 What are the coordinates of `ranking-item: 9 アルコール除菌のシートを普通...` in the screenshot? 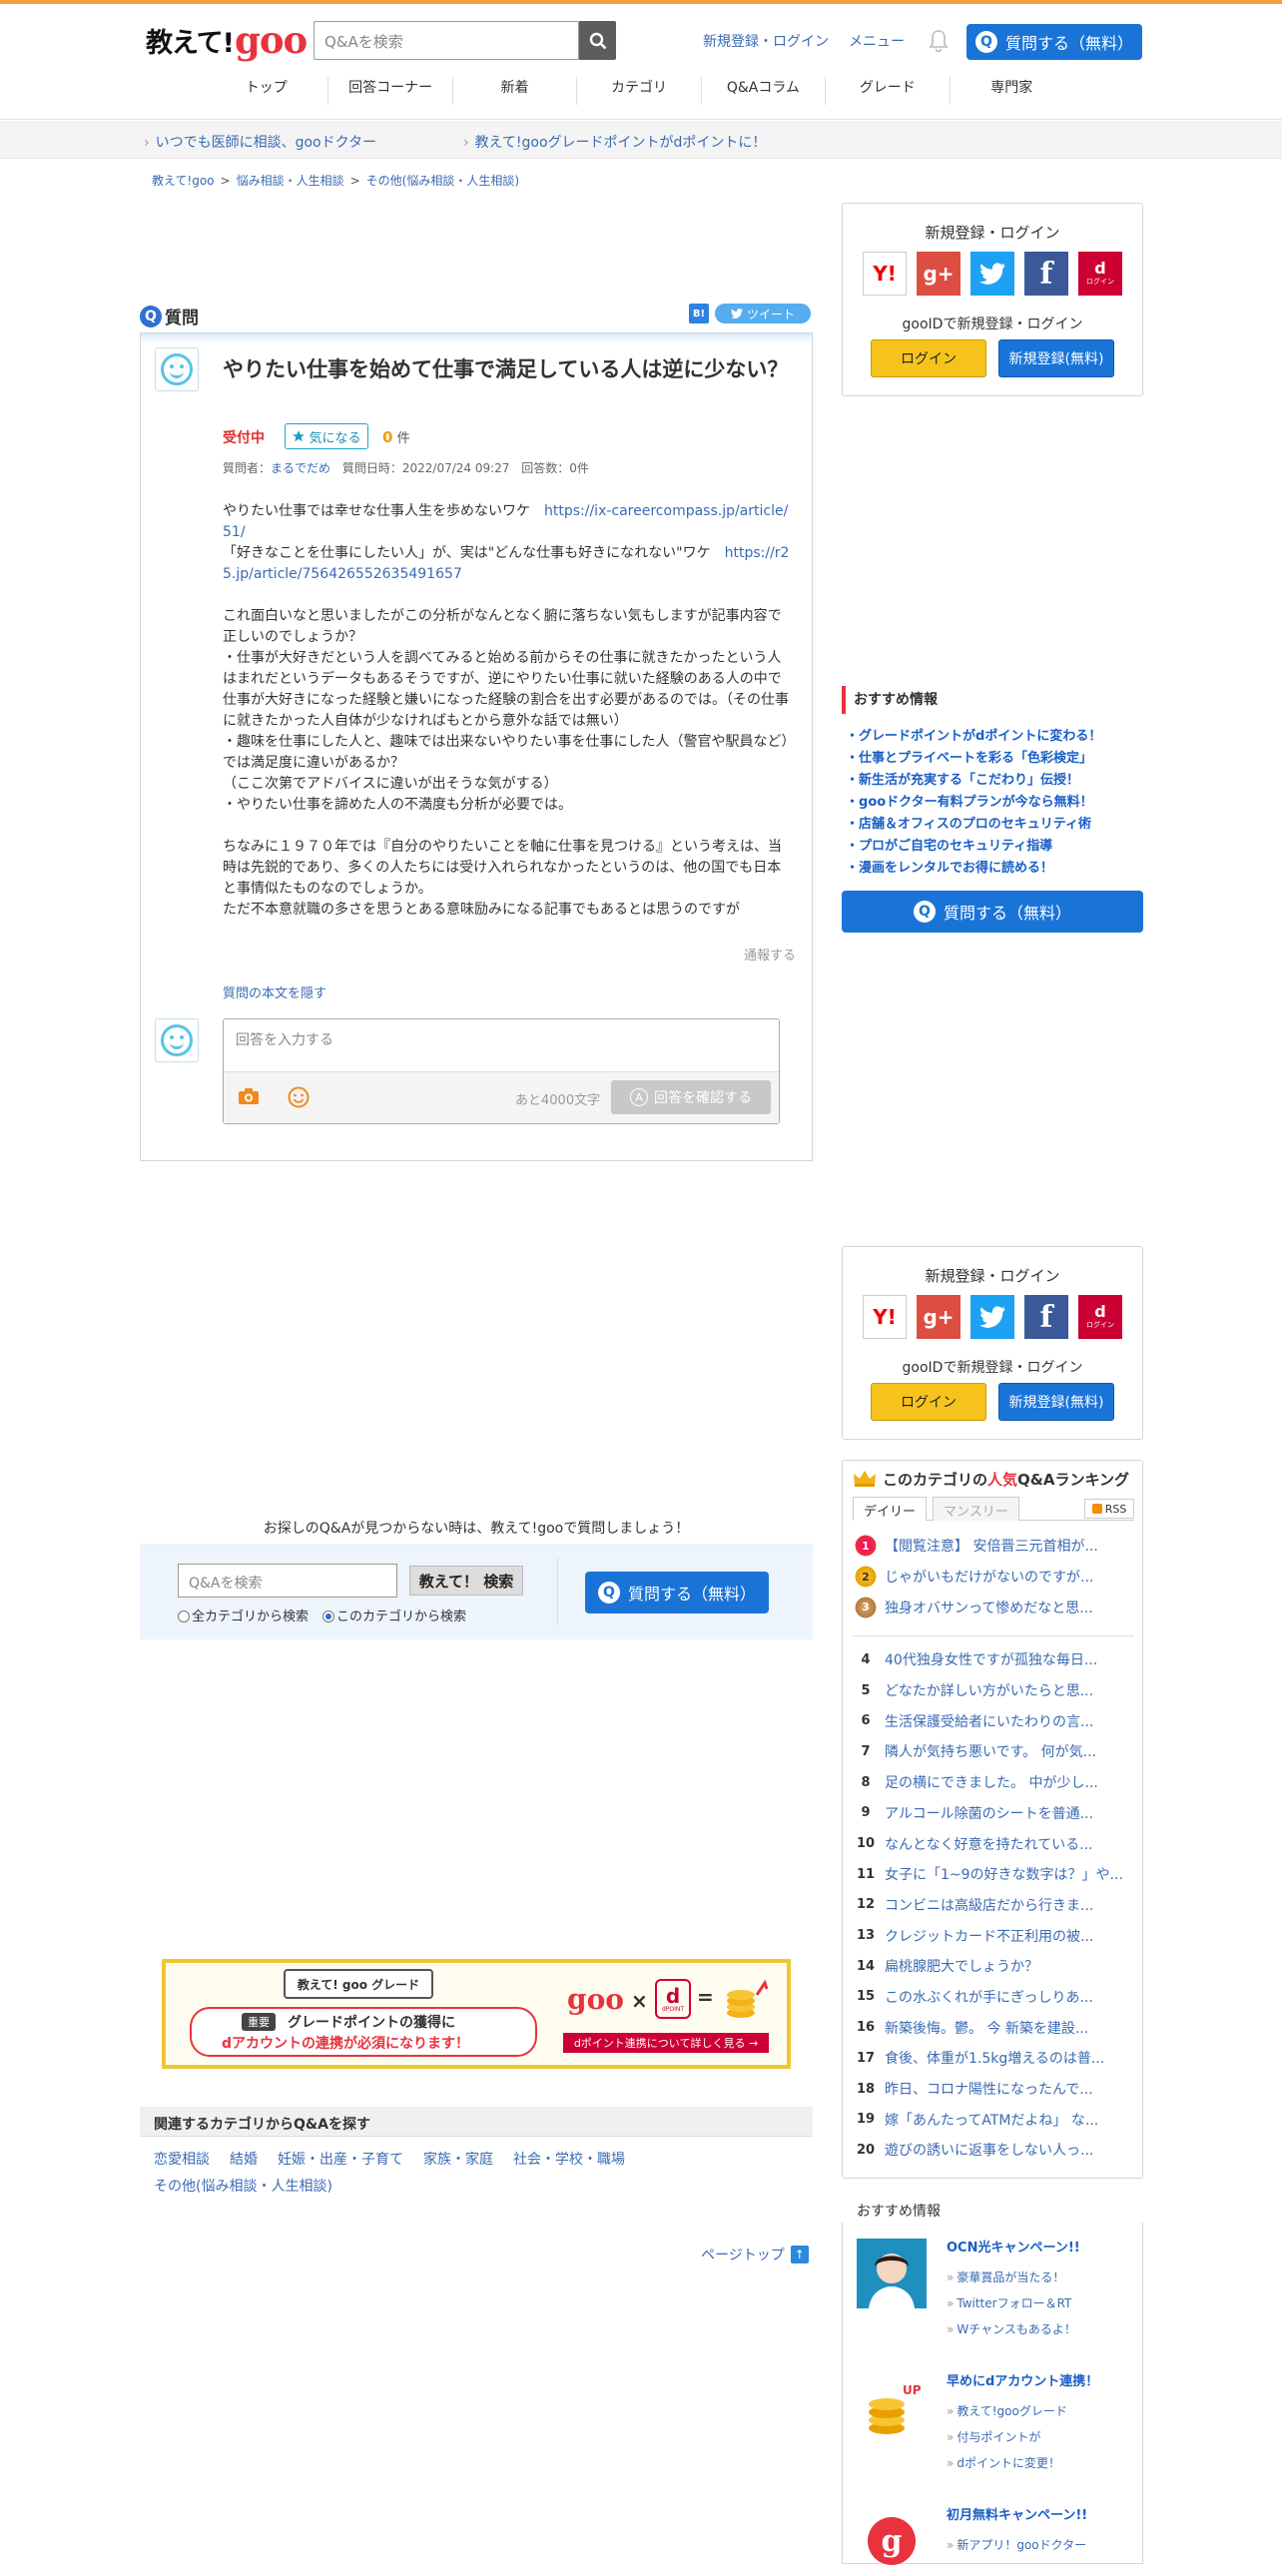 It's located at (993, 1814).